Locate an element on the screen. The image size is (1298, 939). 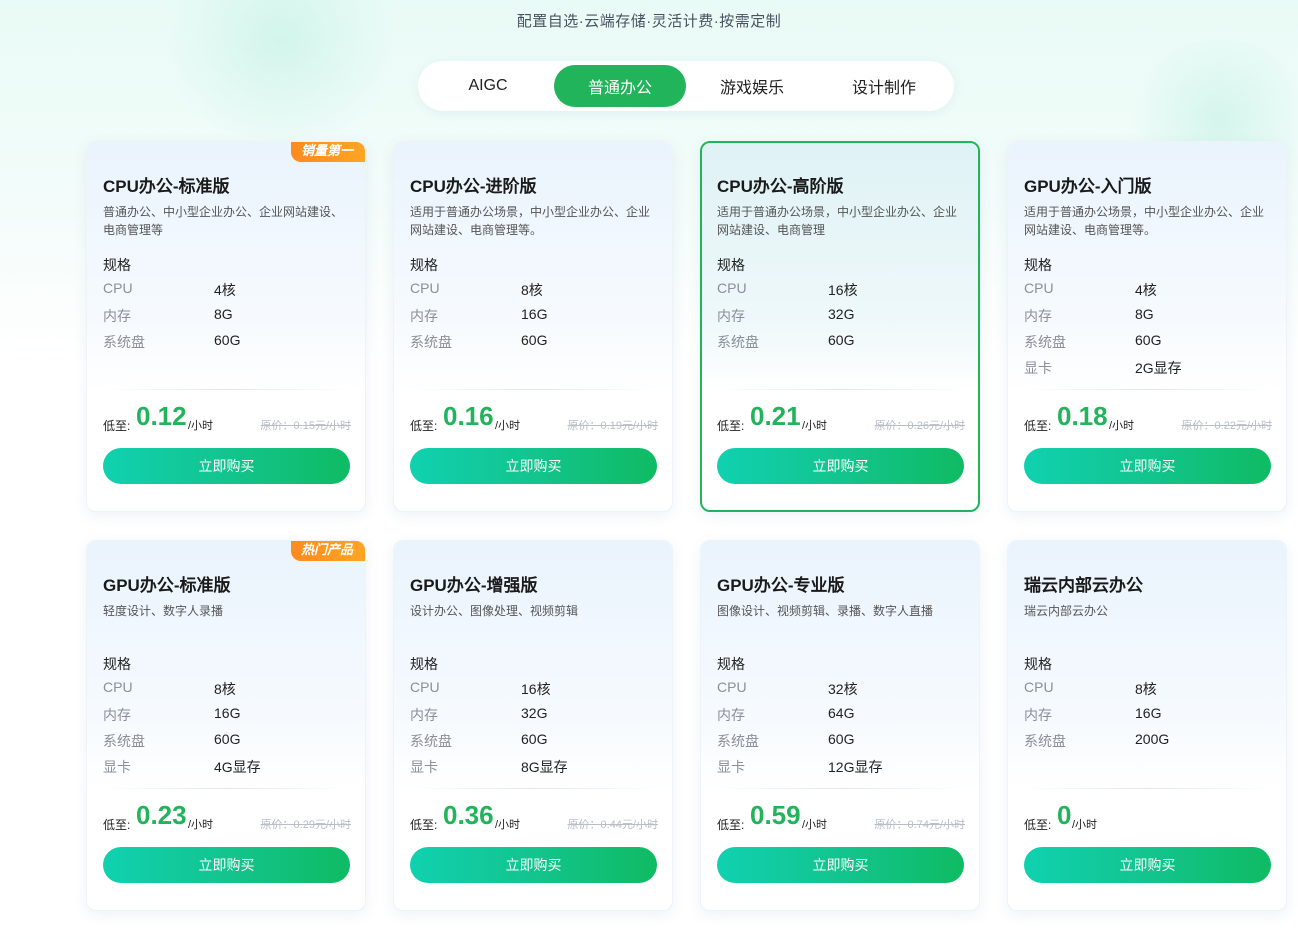
price-row: 低至: 0.36/小时 原价：0.44元/小时 is located at coordinates (534, 816).